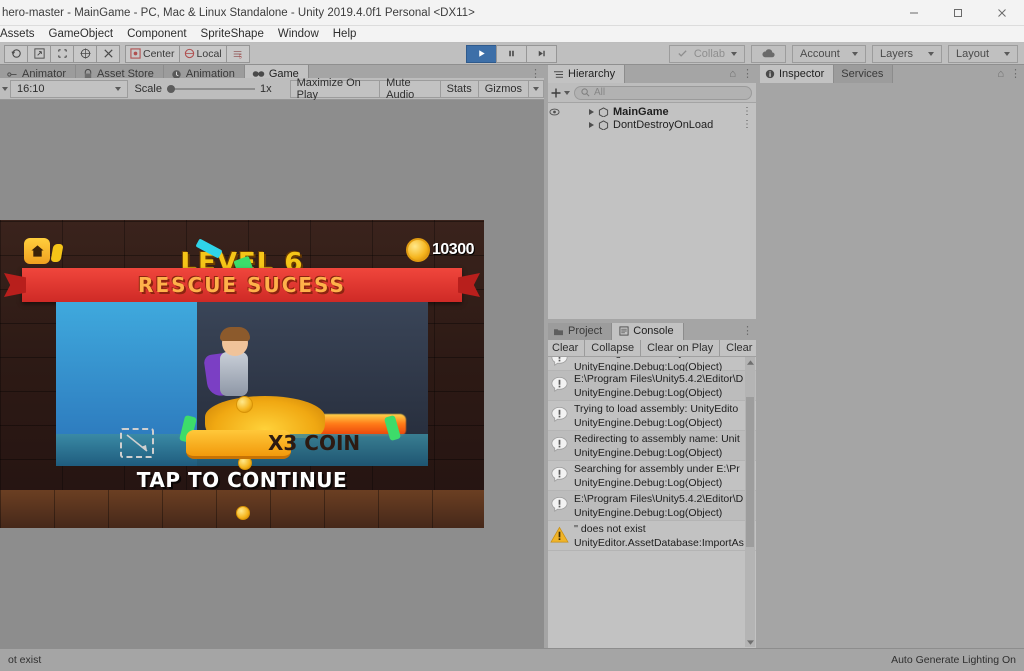 Image resolution: width=1024 pixels, height=671 pixels. Describe the element at coordinates (24, 660) in the screenshot. I see `status-message: ot exist` at that location.